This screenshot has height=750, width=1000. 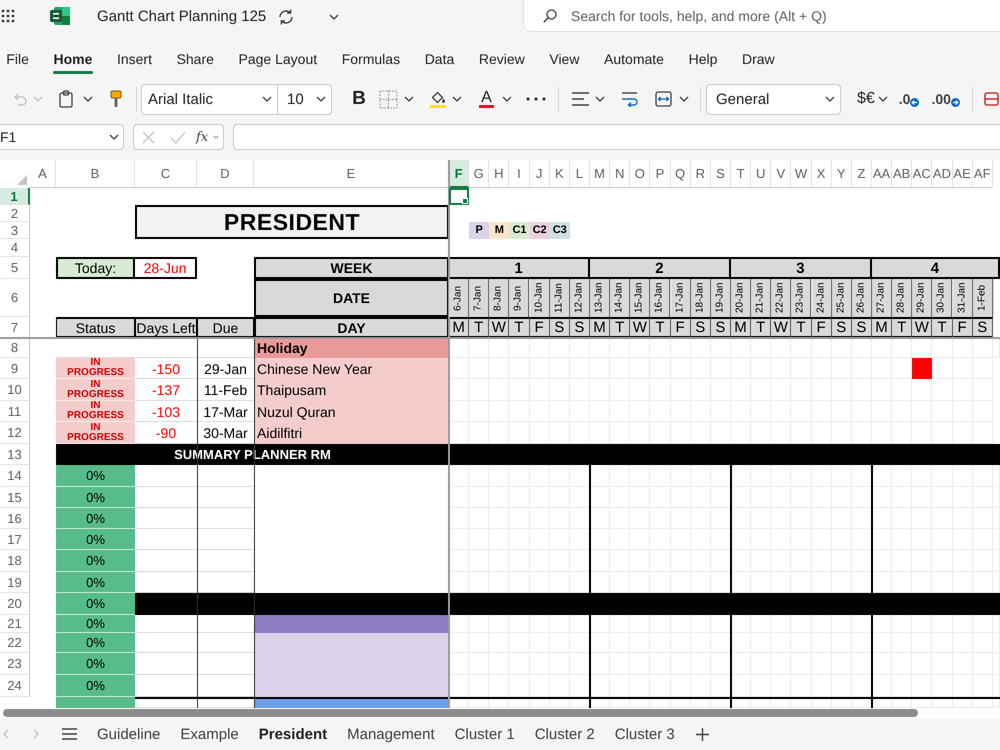 What do you see at coordinates (702, 734) in the screenshot?
I see `add-icon` at bounding box center [702, 734].